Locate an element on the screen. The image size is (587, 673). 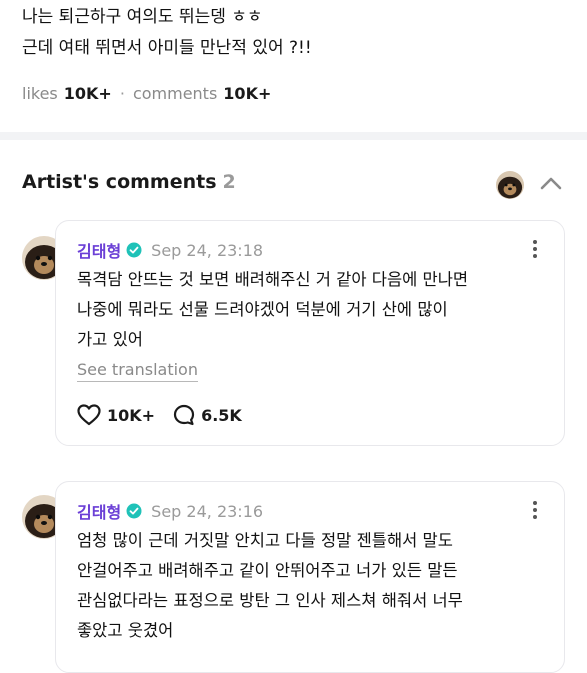
comment-date: Sep 24, 23:18 is located at coordinates (207, 250).